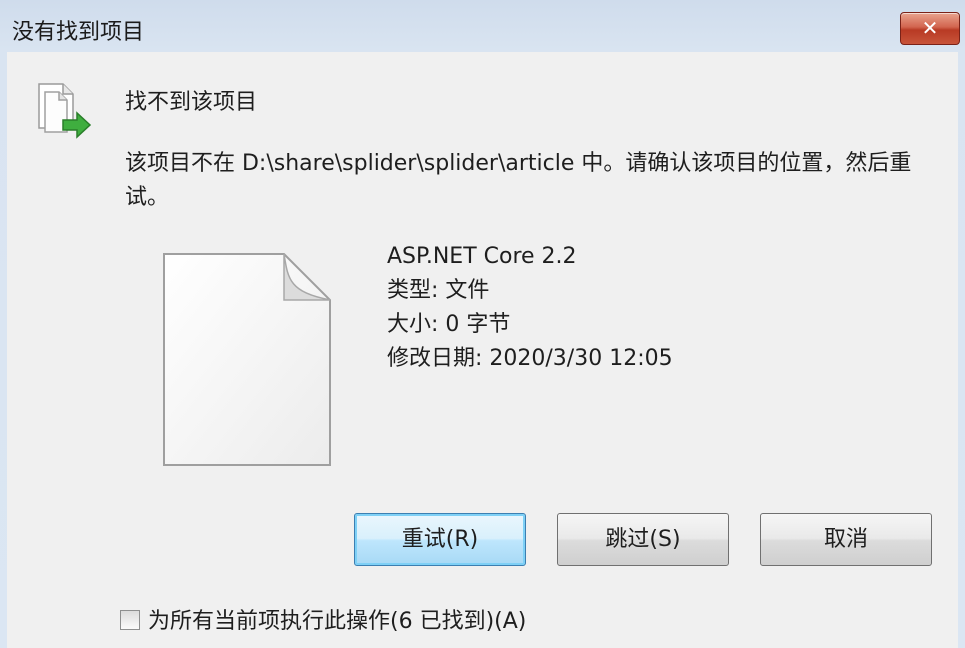 The image size is (965, 648). I want to click on retry-button: 重试(R), so click(440, 539).